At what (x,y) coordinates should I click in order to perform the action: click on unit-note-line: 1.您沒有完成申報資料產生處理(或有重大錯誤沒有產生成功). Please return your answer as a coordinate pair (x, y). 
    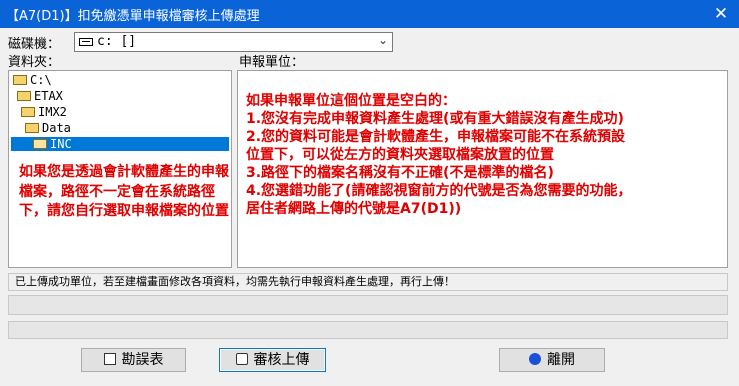
    Looking at the image, I should click on (435, 119).